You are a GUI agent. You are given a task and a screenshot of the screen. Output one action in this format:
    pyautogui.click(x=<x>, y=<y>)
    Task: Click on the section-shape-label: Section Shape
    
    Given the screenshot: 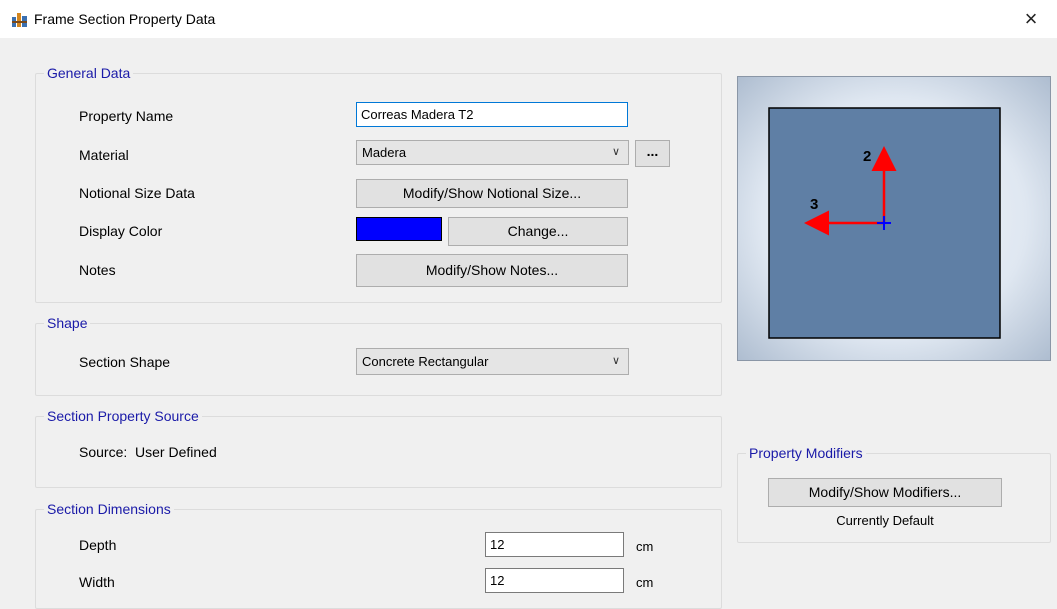 What is the action you would take?
    pyautogui.click(x=125, y=362)
    